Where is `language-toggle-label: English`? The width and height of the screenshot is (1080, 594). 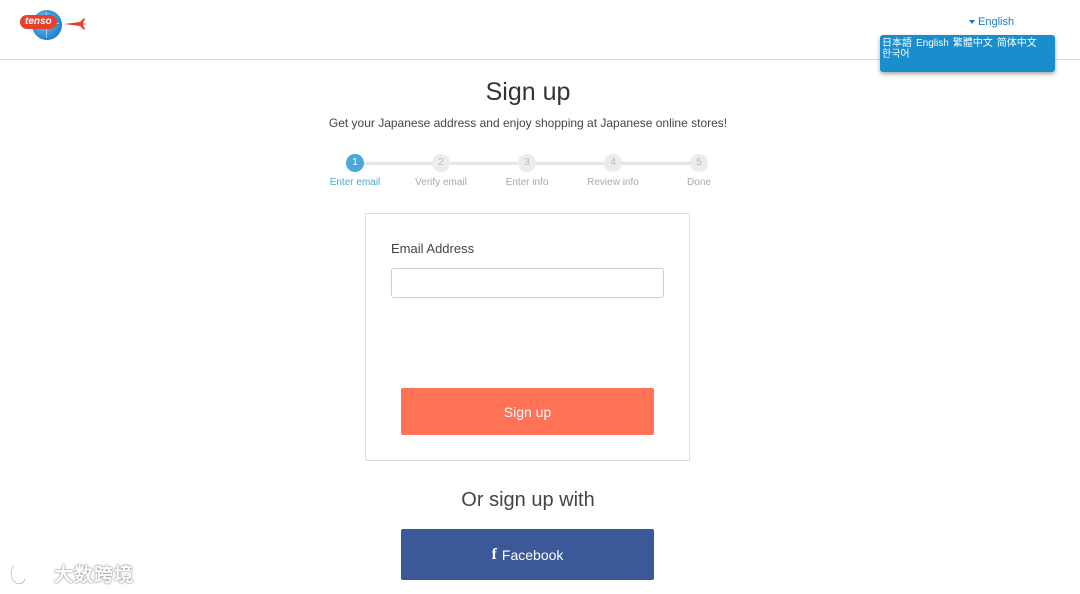 language-toggle-label: English is located at coordinates (996, 22).